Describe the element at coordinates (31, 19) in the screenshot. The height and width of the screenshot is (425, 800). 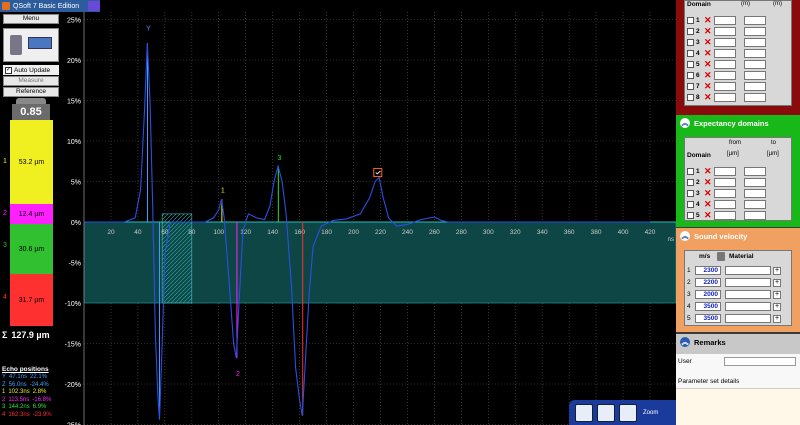
I see `menu-button: Menu` at that location.